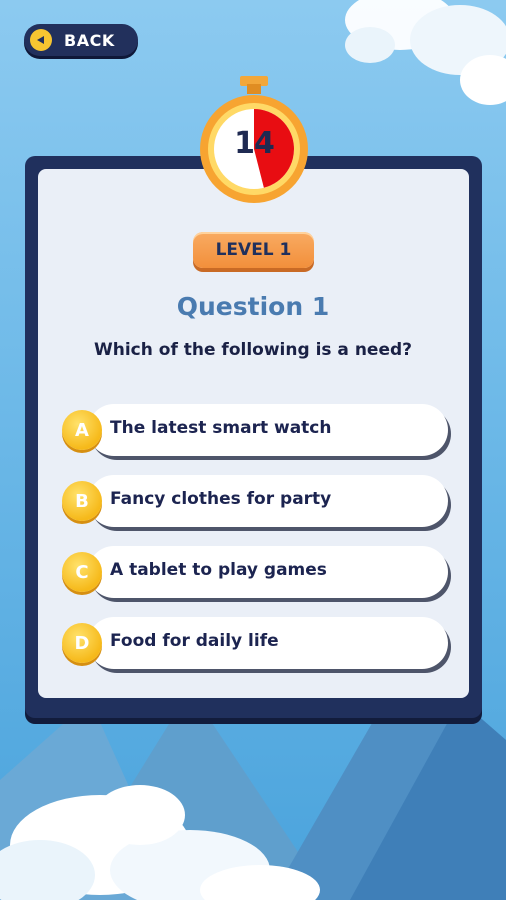  I want to click on option-c-badge: C, so click(82, 572).